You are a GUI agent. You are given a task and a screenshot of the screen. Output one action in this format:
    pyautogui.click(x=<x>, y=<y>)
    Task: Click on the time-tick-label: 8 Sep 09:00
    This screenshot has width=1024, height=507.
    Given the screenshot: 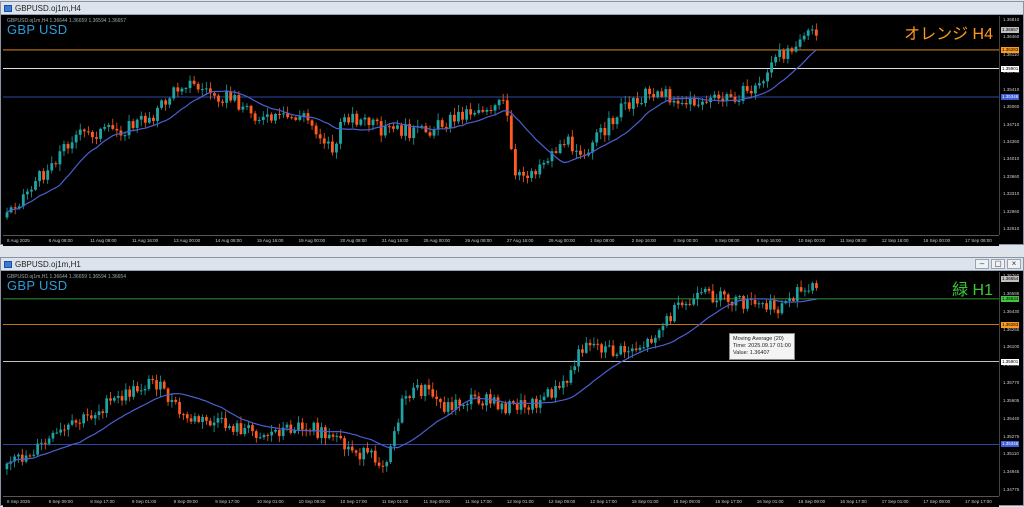 What is the action you would take?
    pyautogui.click(x=60, y=501)
    